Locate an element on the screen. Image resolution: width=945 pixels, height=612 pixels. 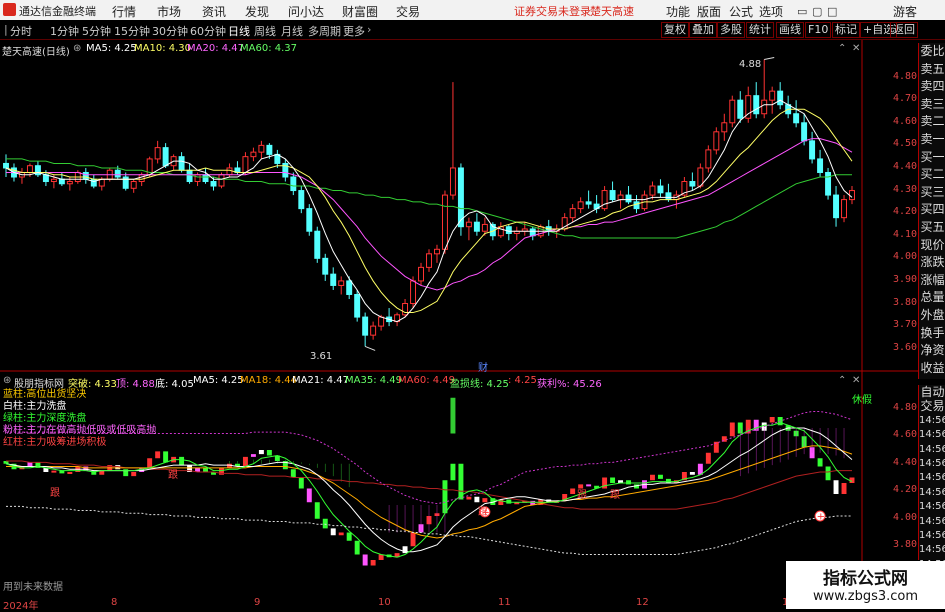
tab-period-week: 周线 is located at coordinates (265, 31).